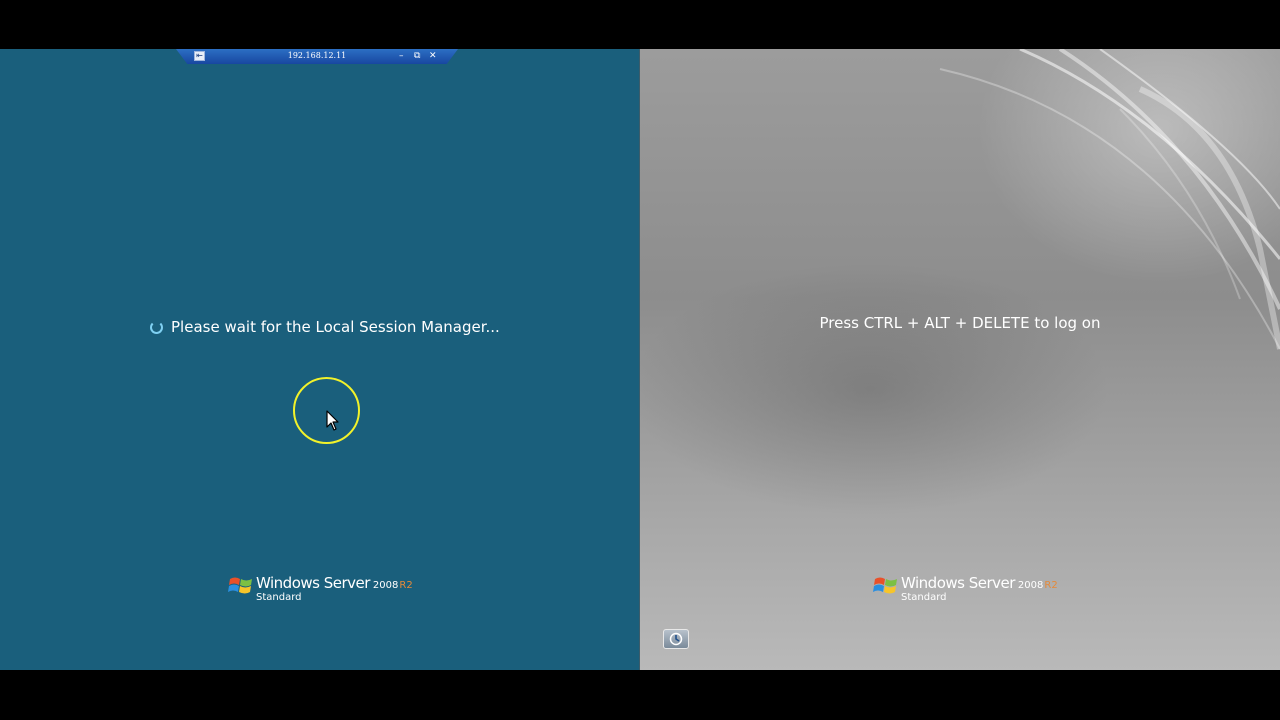 Image resolution: width=1280 pixels, height=720 pixels. What do you see at coordinates (417, 56) in the screenshot?
I see `restore-button: ⧉` at bounding box center [417, 56].